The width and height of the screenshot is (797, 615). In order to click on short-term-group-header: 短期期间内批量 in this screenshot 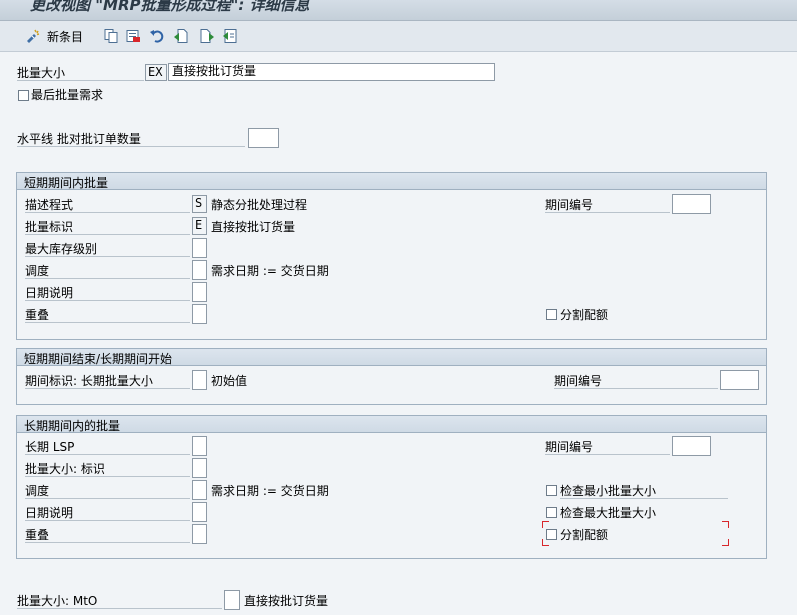, I will do `click(391, 181)`.